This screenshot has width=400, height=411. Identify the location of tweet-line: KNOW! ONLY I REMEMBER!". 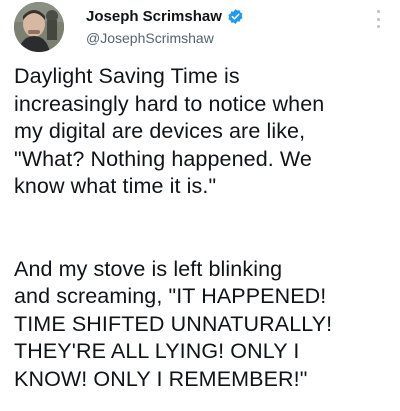
(161, 378).